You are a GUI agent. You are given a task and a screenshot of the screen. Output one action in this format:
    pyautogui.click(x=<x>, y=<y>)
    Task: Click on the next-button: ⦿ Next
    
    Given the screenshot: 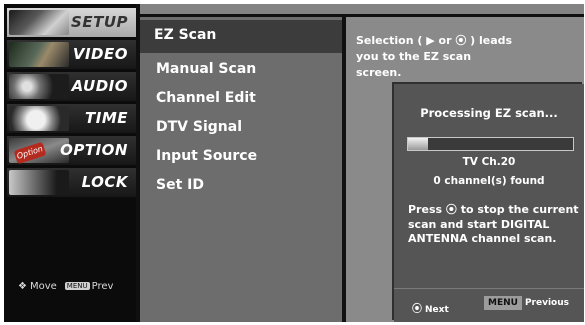 What is the action you would take?
    pyautogui.click(x=430, y=307)
    